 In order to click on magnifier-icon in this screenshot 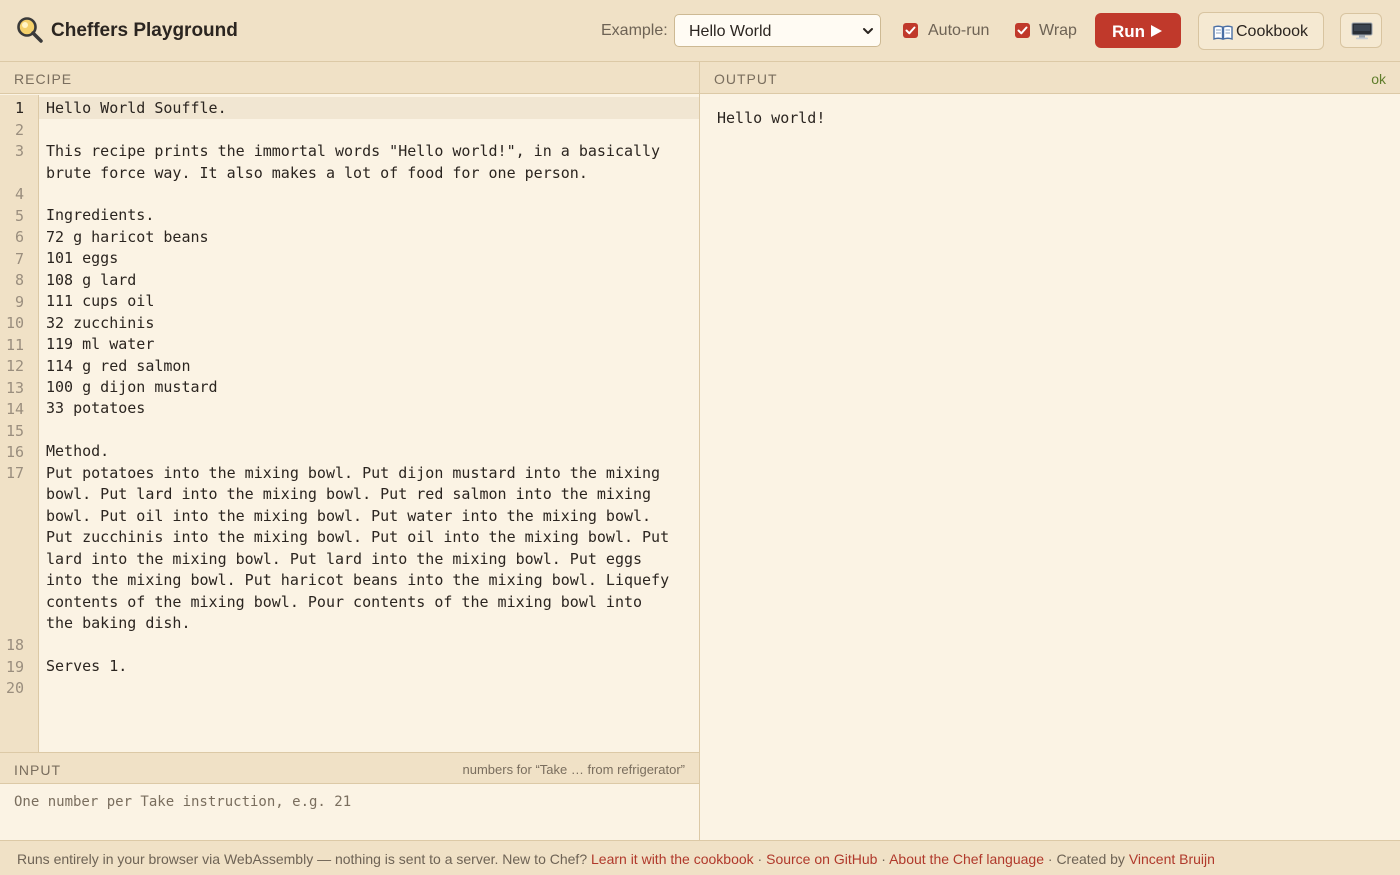, I will do `click(30, 30)`.